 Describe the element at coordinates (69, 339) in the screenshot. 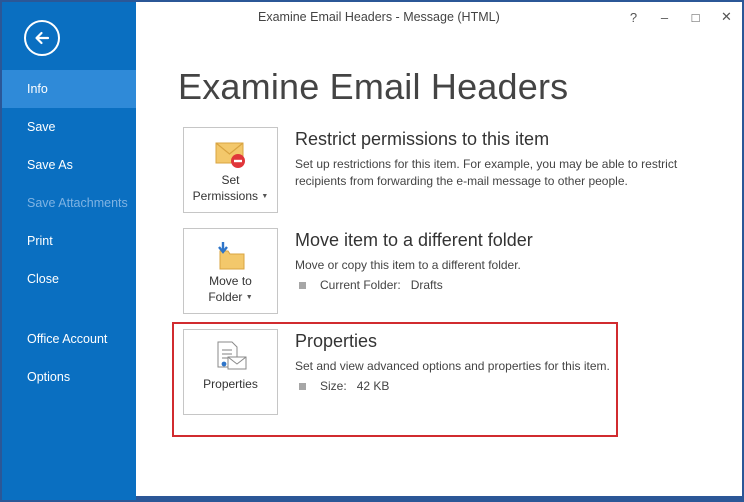

I see `nav-item-office-account: Office Account` at that location.